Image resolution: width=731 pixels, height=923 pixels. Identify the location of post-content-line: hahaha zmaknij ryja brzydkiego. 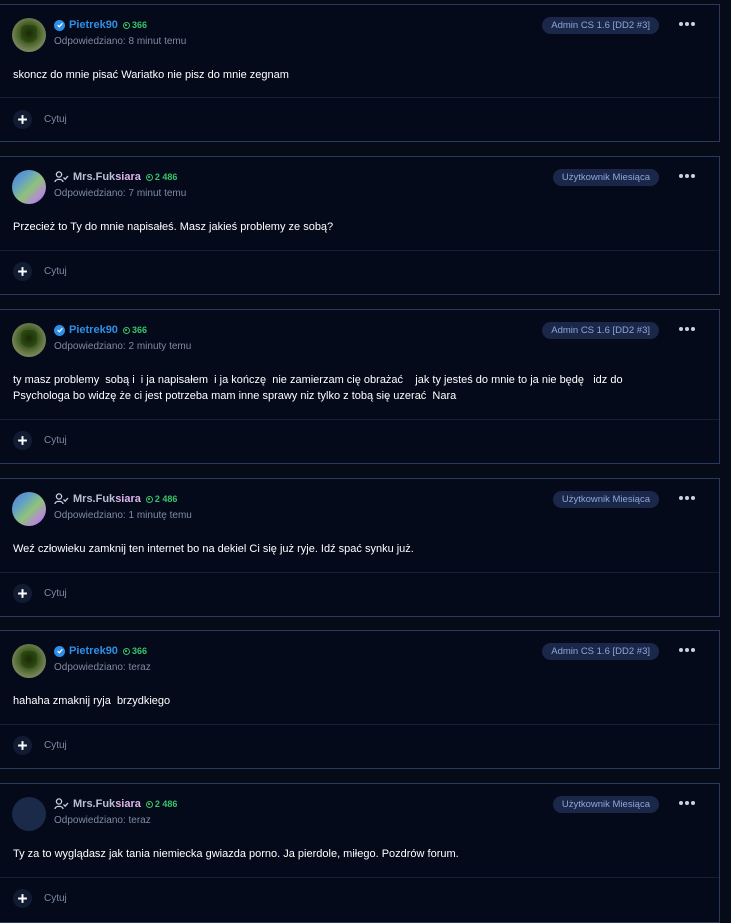
(92, 701).